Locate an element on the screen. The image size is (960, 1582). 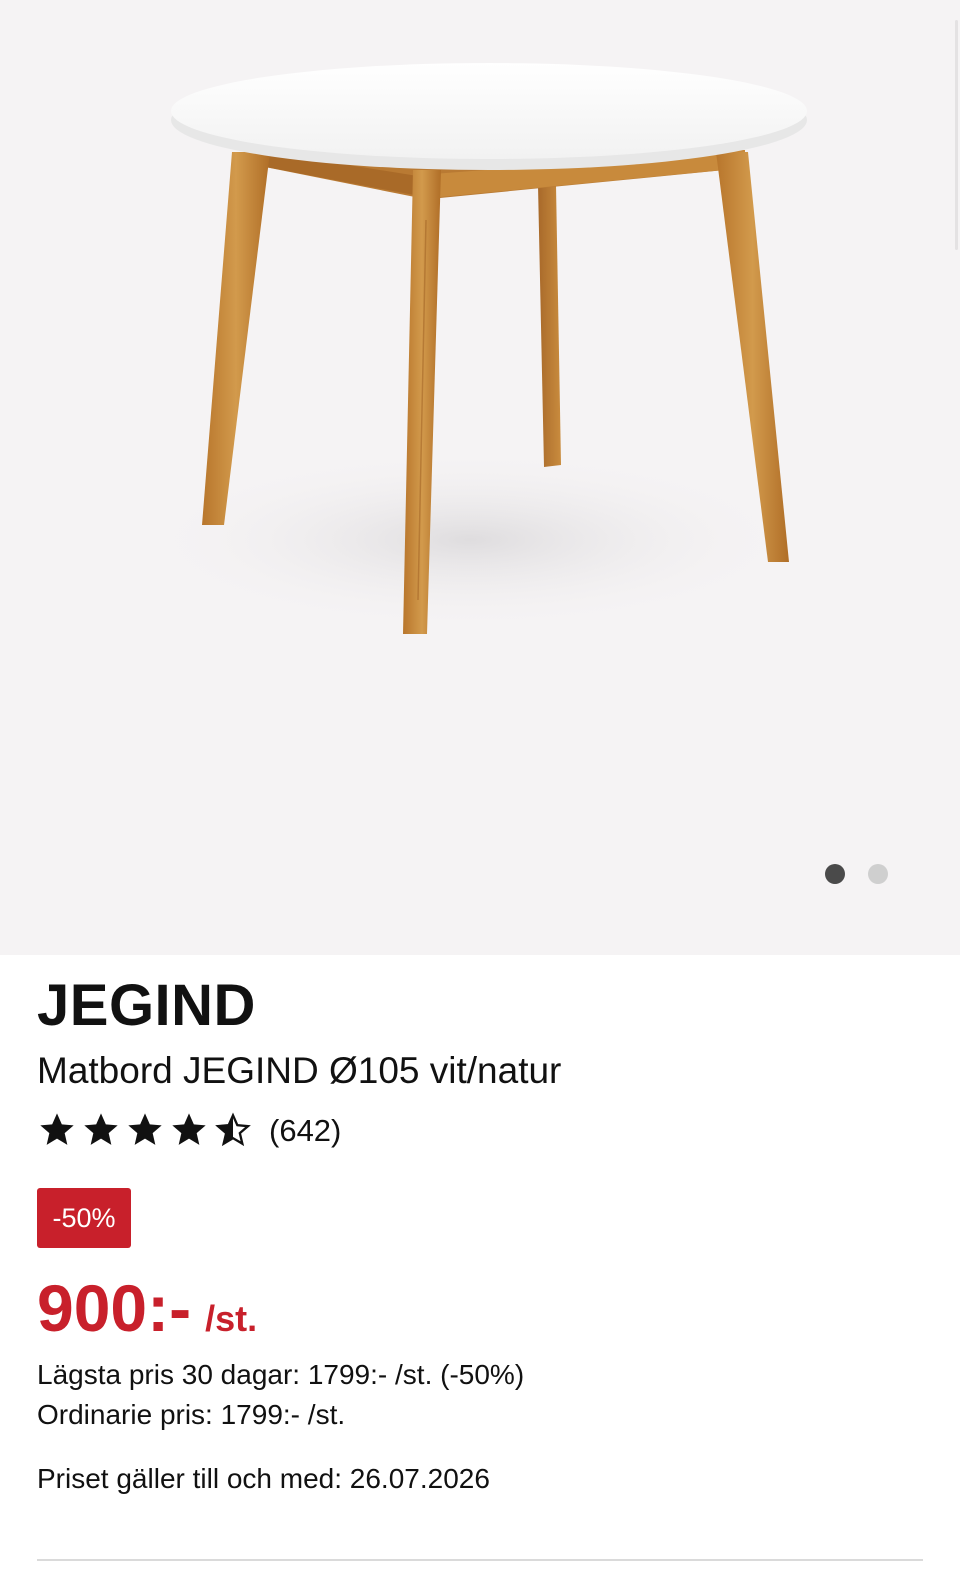
current-price: 900:- is located at coordinates (114, 1308).